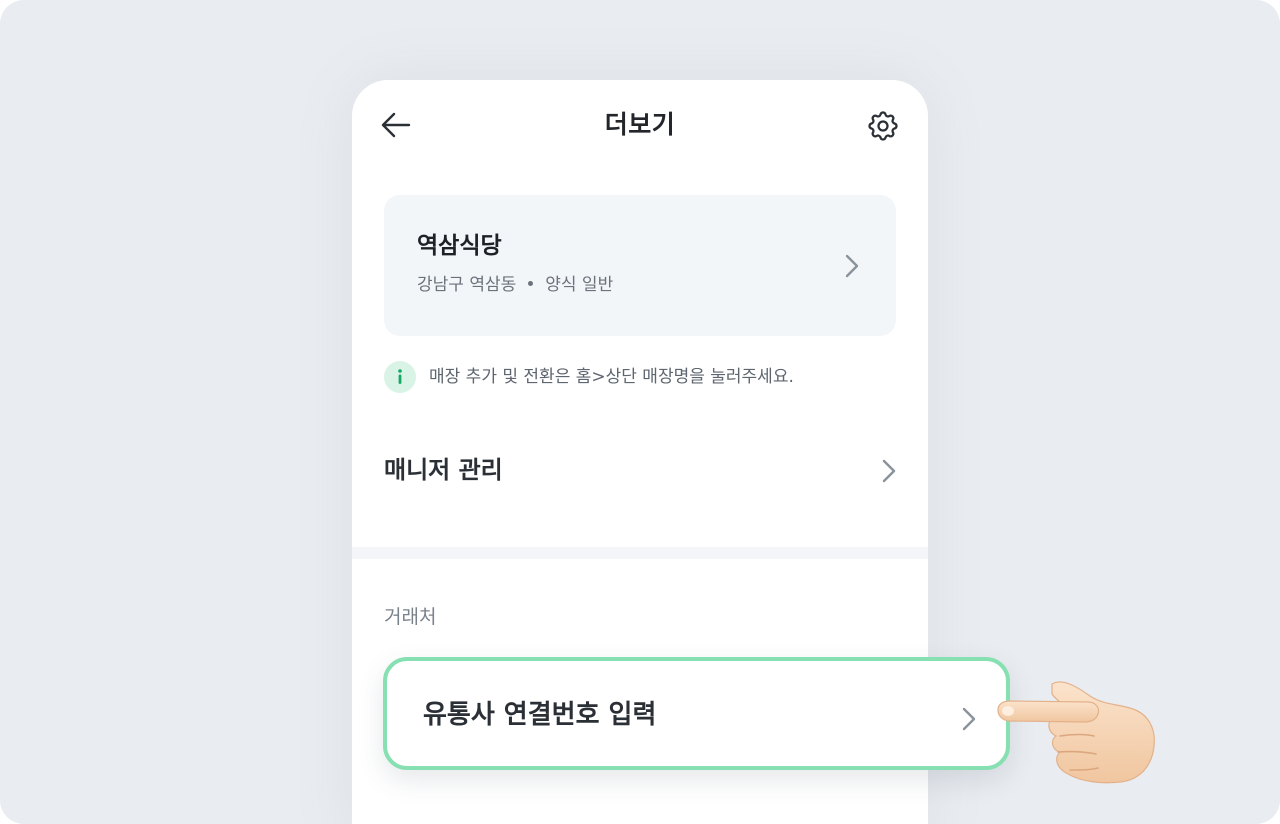 This screenshot has height=824, width=1280. What do you see at coordinates (531, 283) in the screenshot?
I see `separator-dot` at bounding box center [531, 283].